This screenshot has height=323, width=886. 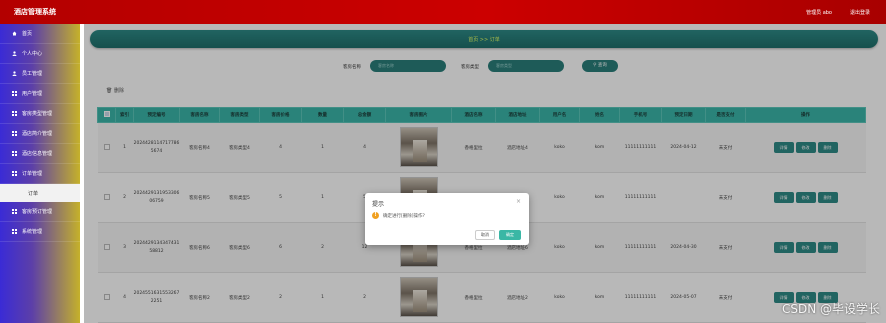 I want to click on app-title: 酒店管理系统, so click(x=35, y=12).